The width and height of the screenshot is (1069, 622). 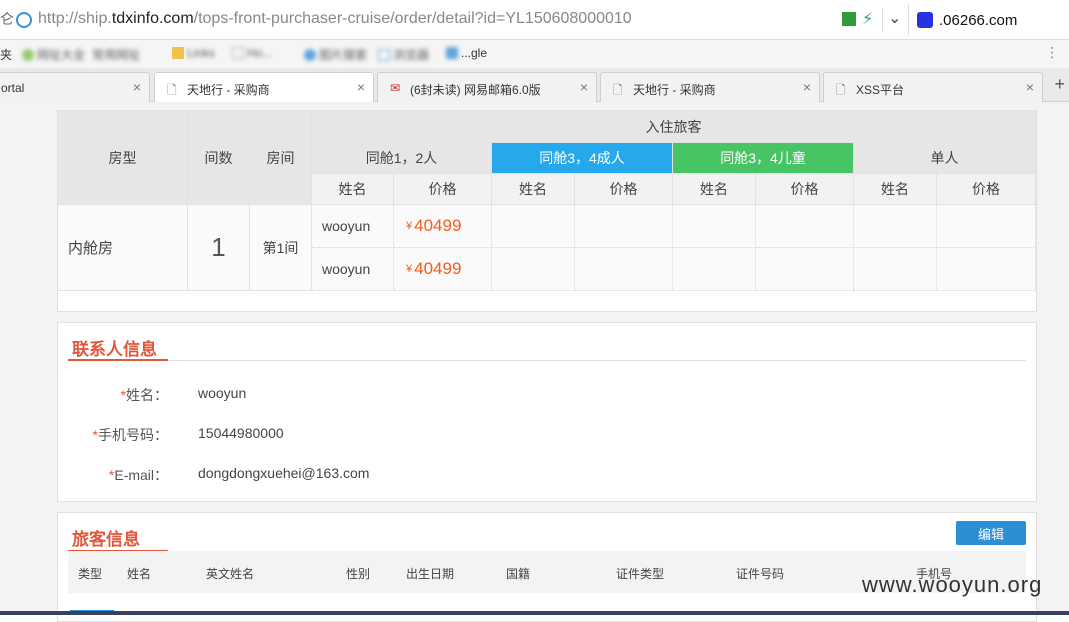 What do you see at coordinates (24, 20) in the screenshot?
I see `site-globe-icon` at bounding box center [24, 20].